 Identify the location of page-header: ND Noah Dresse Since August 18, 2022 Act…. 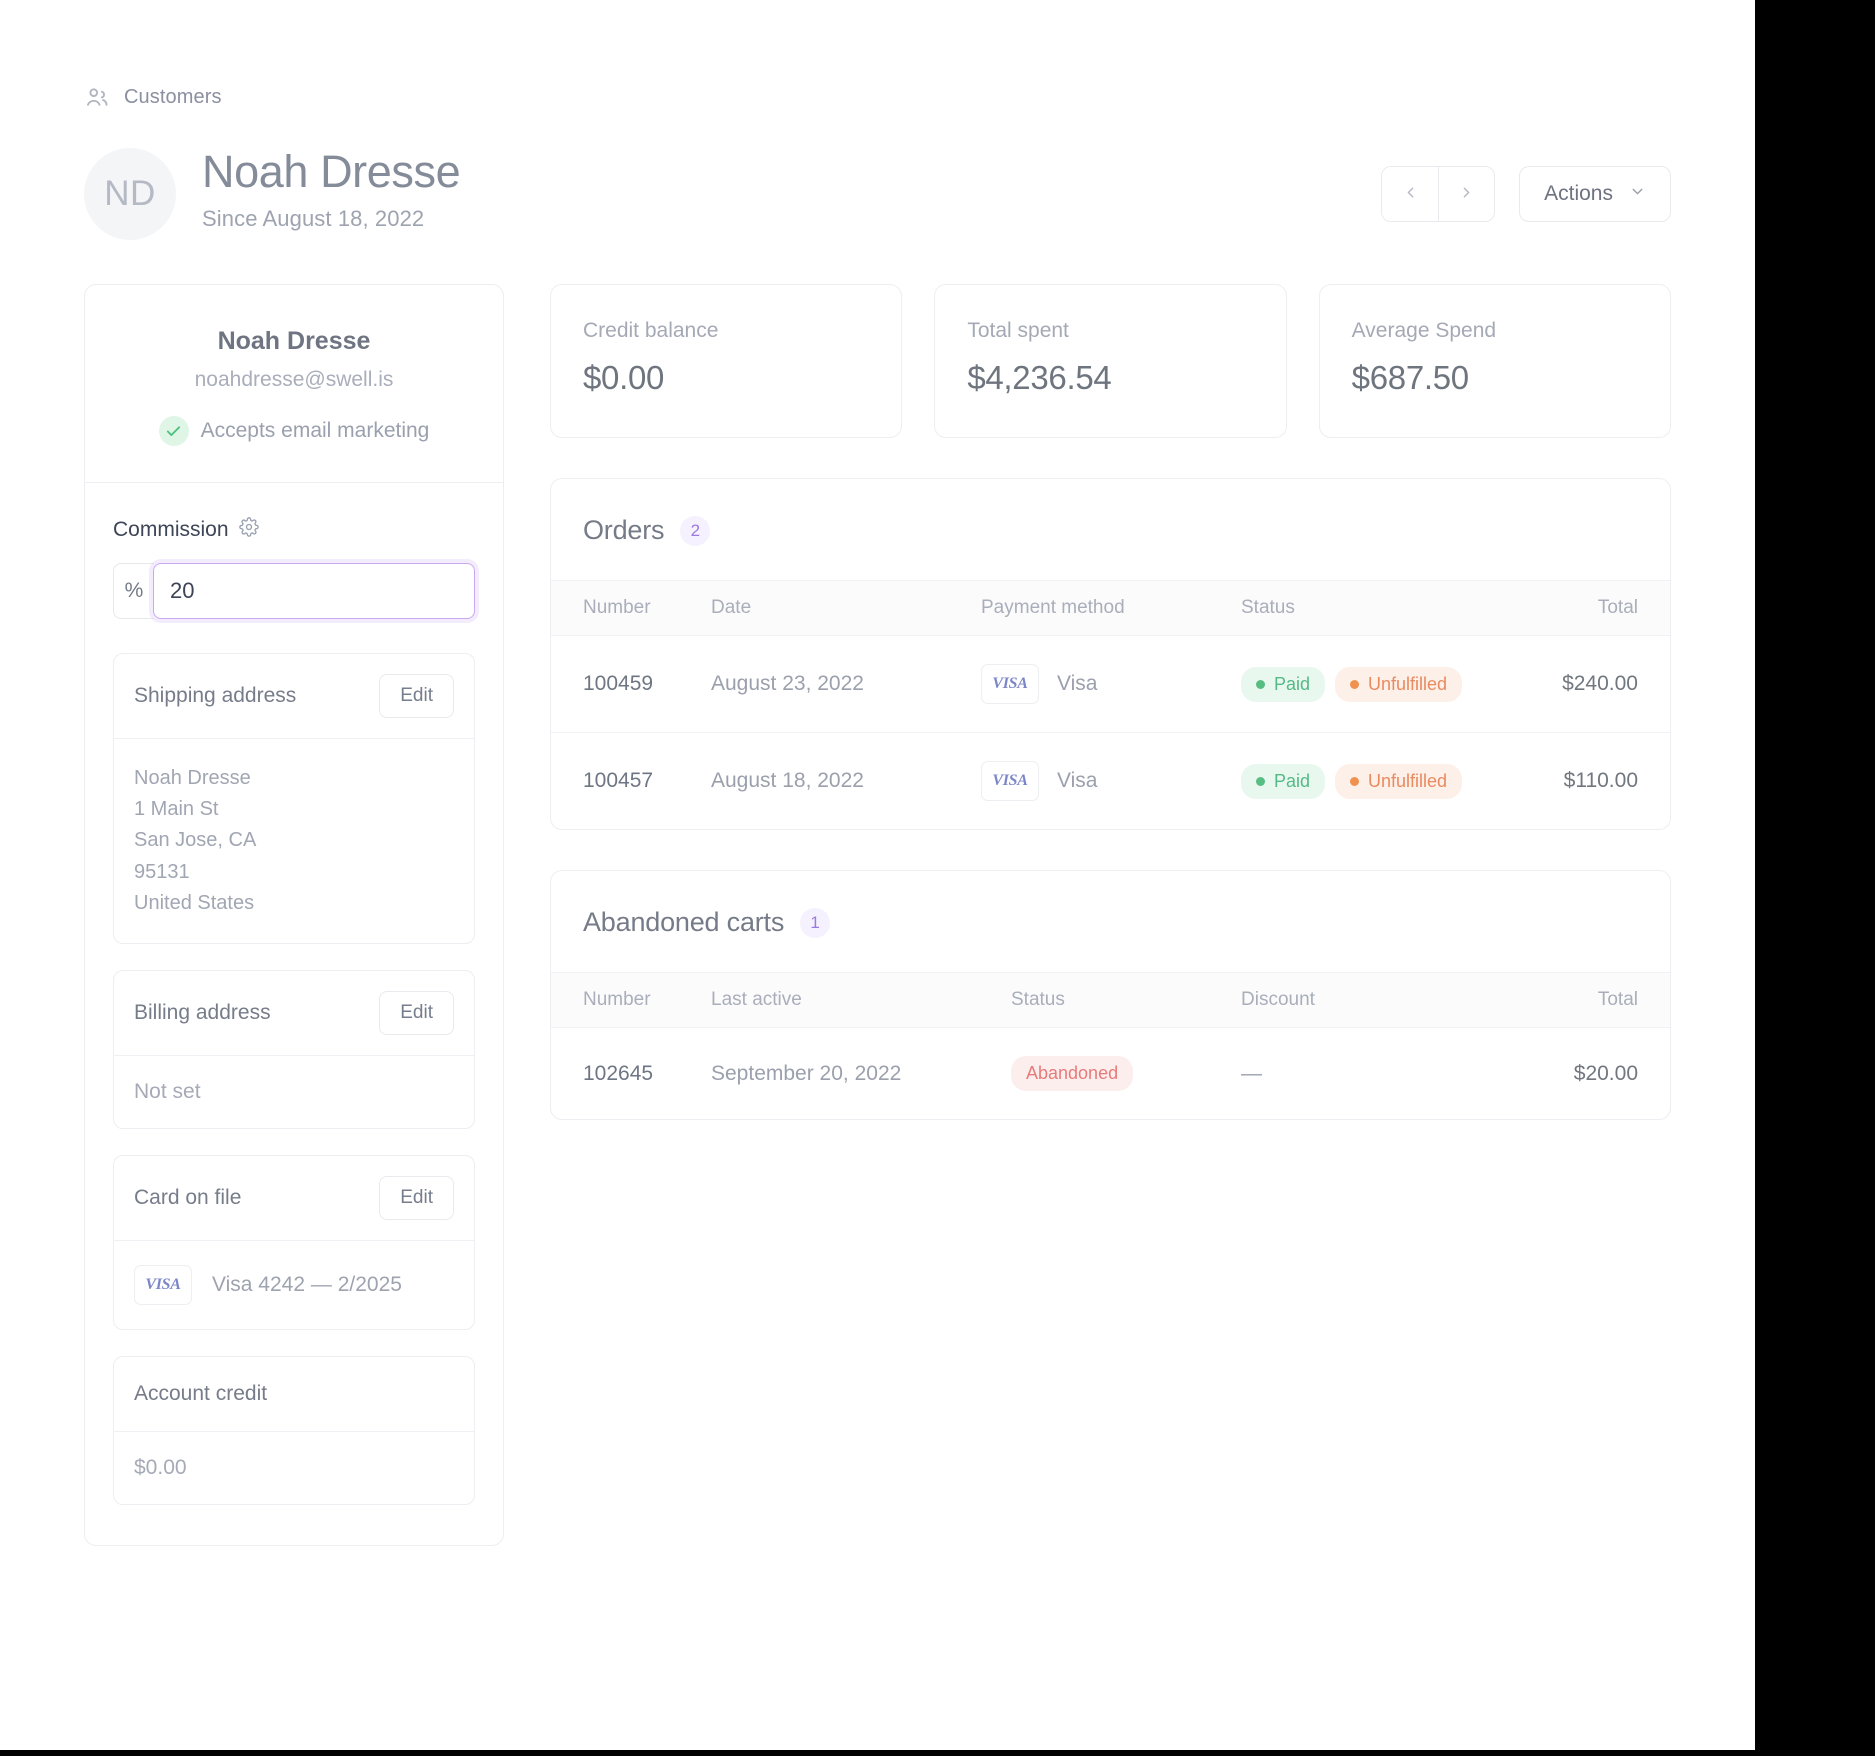
(877, 192).